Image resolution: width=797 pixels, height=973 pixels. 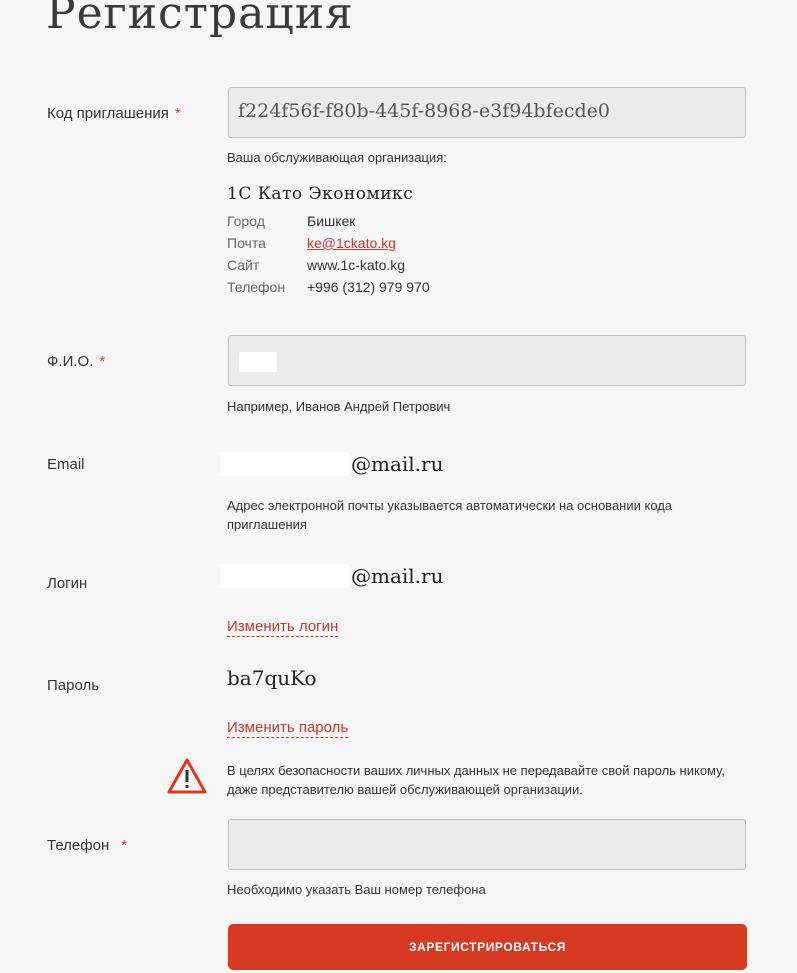 What do you see at coordinates (487, 360) in the screenshot?
I see `fio-field` at bounding box center [487, 360].